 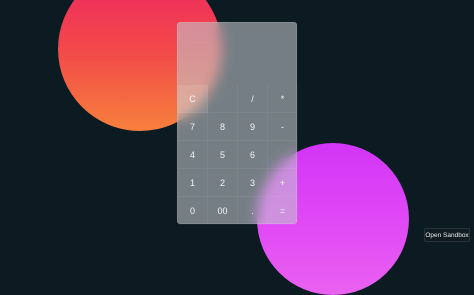 I want to click on key-1: 1, so click(x=193, y=183).